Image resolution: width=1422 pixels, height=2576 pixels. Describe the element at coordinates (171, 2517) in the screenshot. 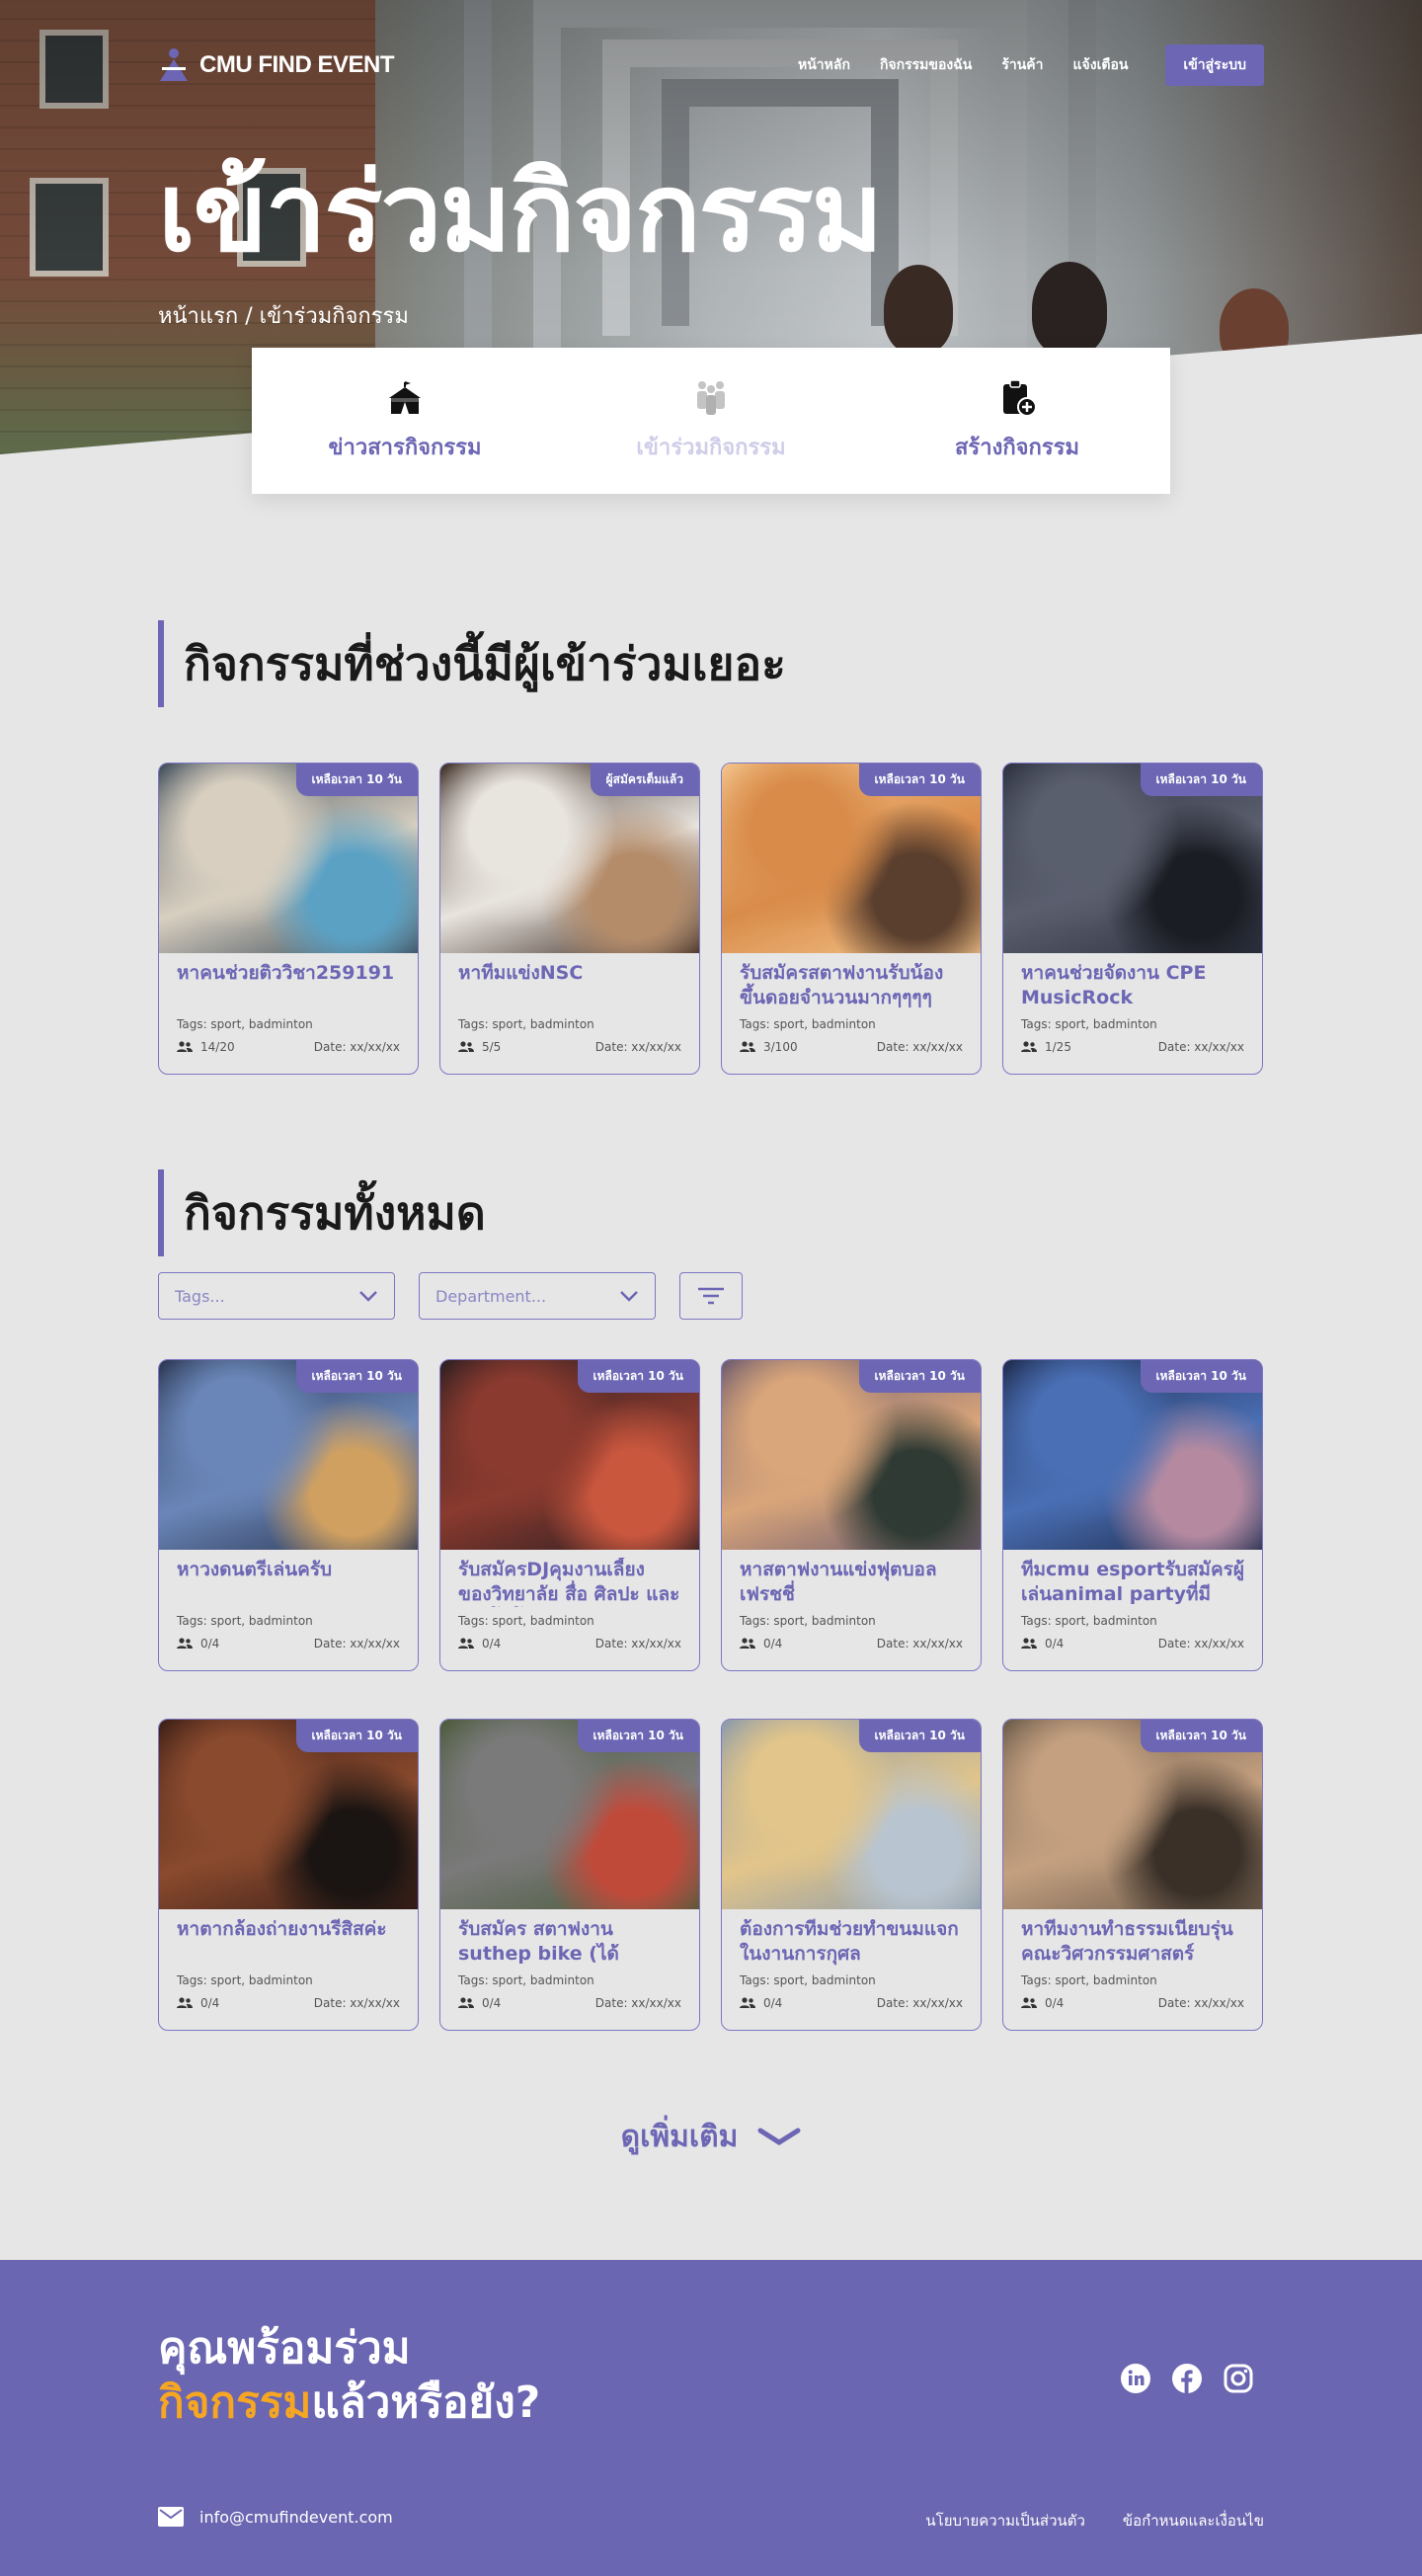

I see `mail-icon` at that location.